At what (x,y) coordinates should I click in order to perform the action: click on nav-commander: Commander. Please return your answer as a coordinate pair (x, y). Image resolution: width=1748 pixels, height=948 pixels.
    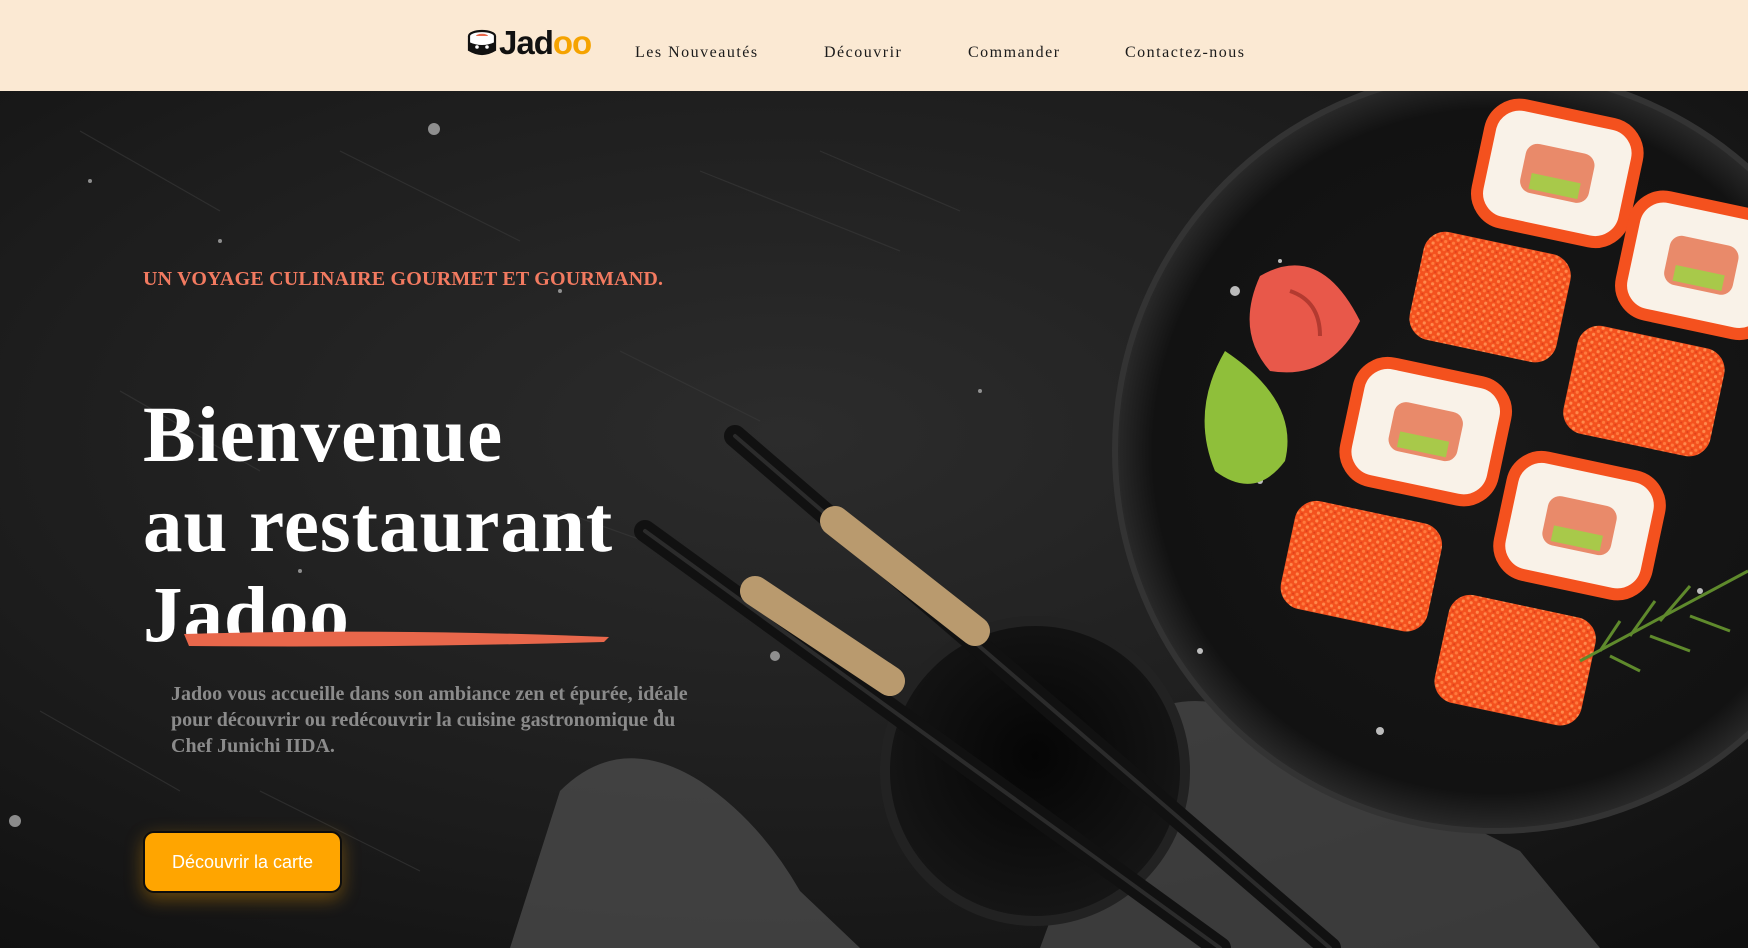
    Looking at the image, I should click on (1014, 53).